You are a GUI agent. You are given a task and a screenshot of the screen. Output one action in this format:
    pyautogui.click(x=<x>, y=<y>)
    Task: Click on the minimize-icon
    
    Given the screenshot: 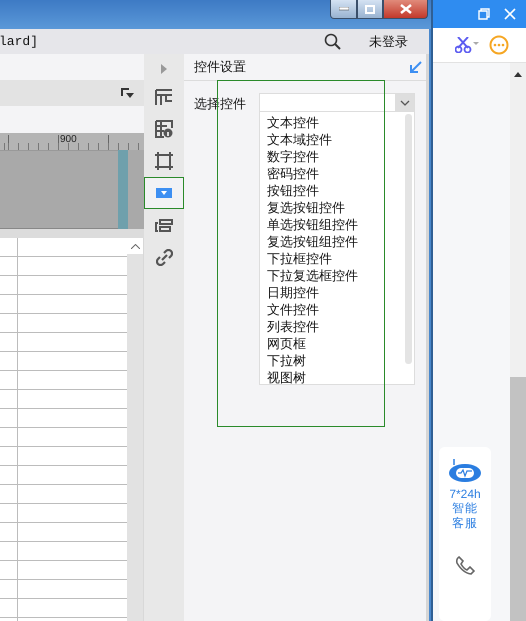 What is the action you would take?
    pyautogui.click(x=343, y=9)
    